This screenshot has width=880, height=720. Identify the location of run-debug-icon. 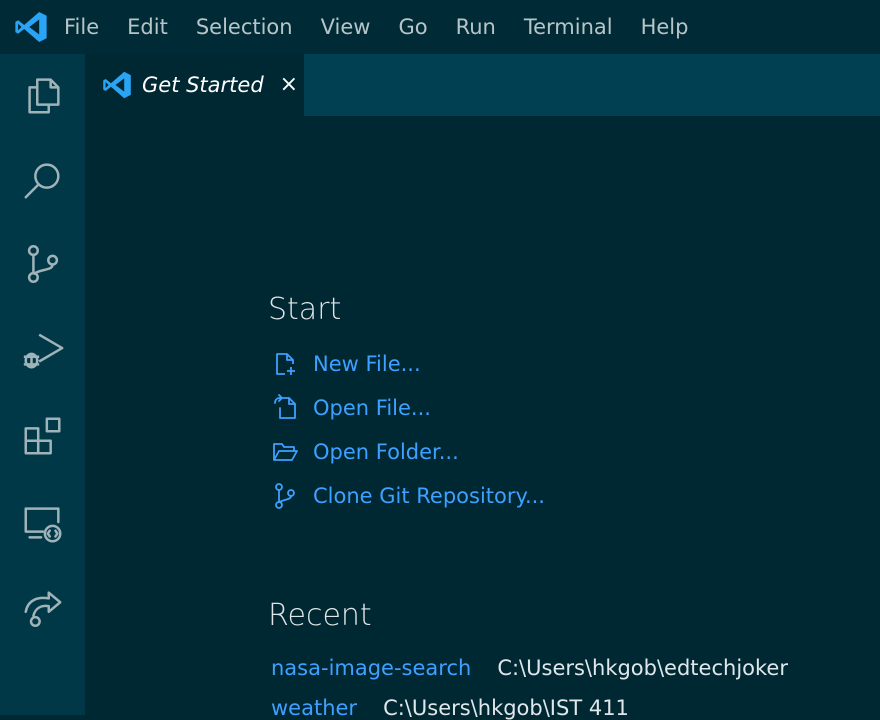
(42, 350).